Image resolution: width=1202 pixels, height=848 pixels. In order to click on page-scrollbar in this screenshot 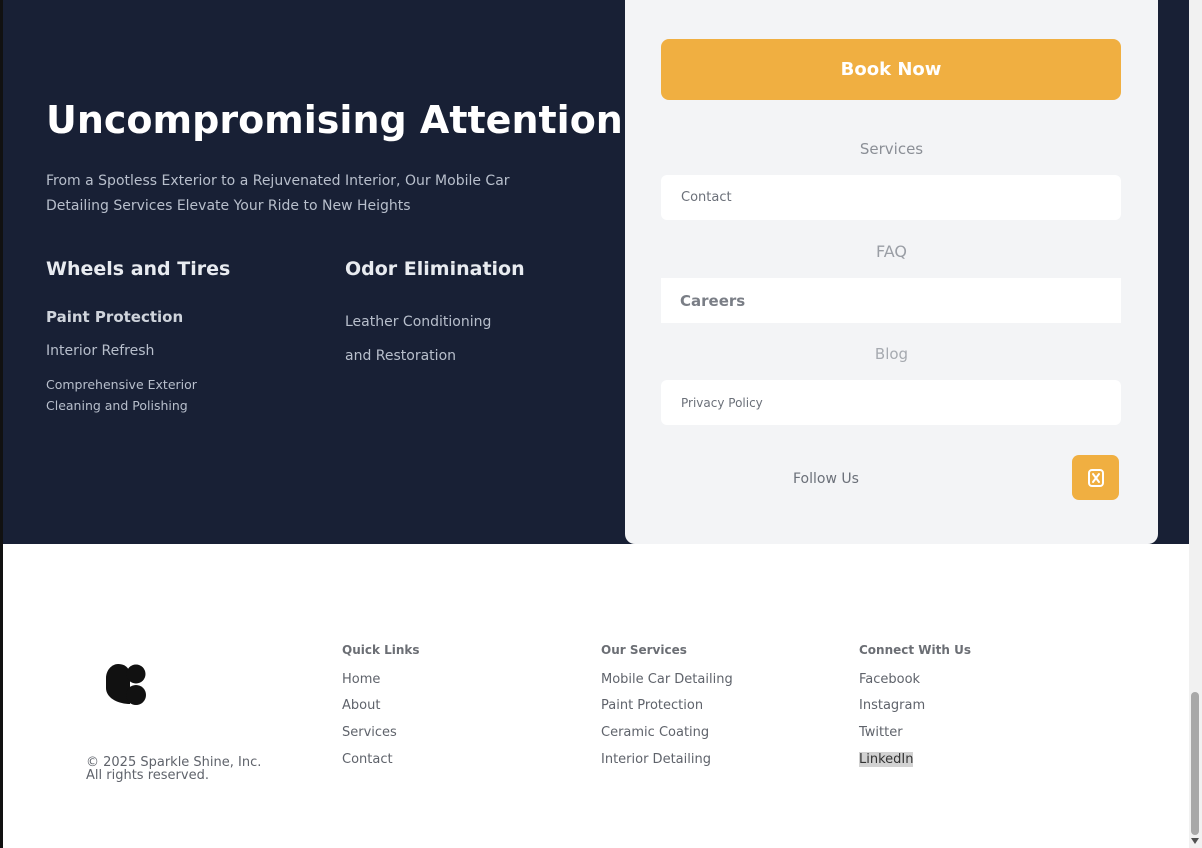, I will do `click(1195, 424)`.